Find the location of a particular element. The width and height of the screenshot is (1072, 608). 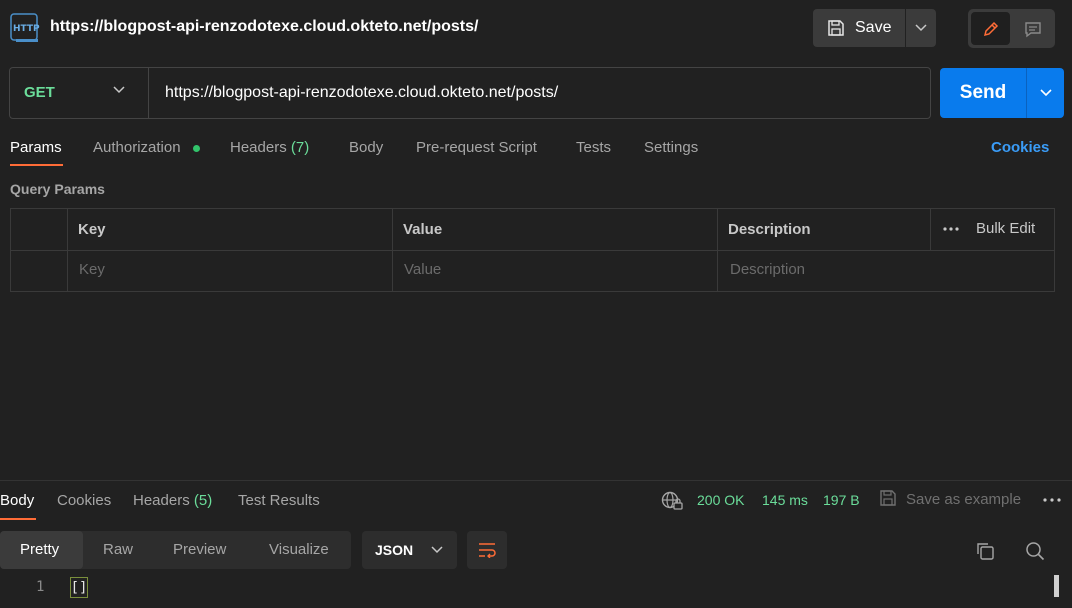

scrollbar-thumb is located at coordinates (1056, 586).